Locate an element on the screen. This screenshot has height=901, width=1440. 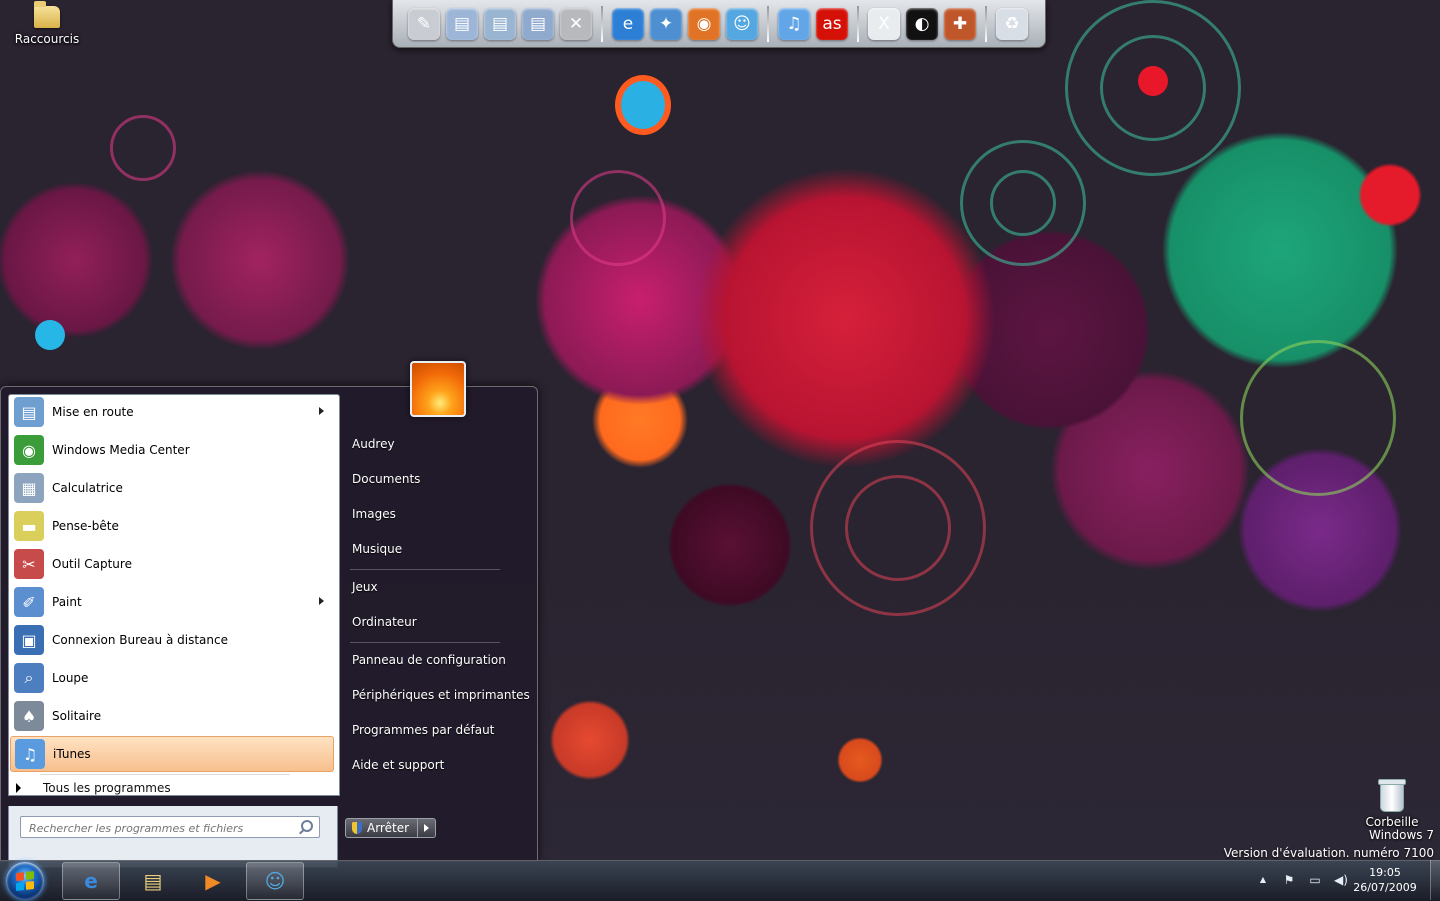
program-item-connexion-bureau-distance: ▣ Connexion Bureau à distance is located at coordinates (172, 640).